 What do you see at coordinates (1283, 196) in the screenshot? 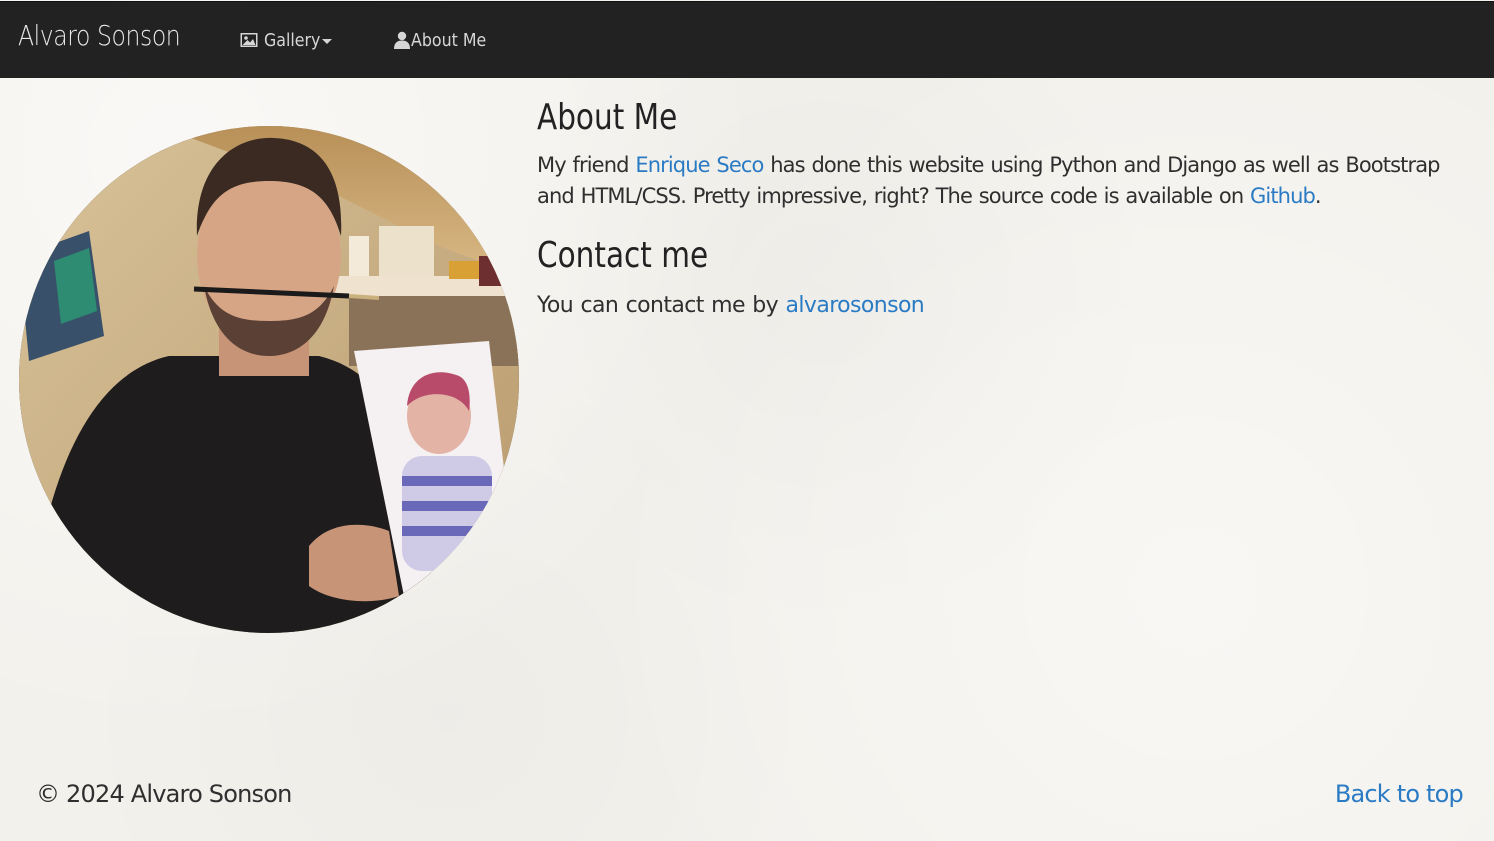
I see `github-link: Github` at bounding box center [1283, 196].